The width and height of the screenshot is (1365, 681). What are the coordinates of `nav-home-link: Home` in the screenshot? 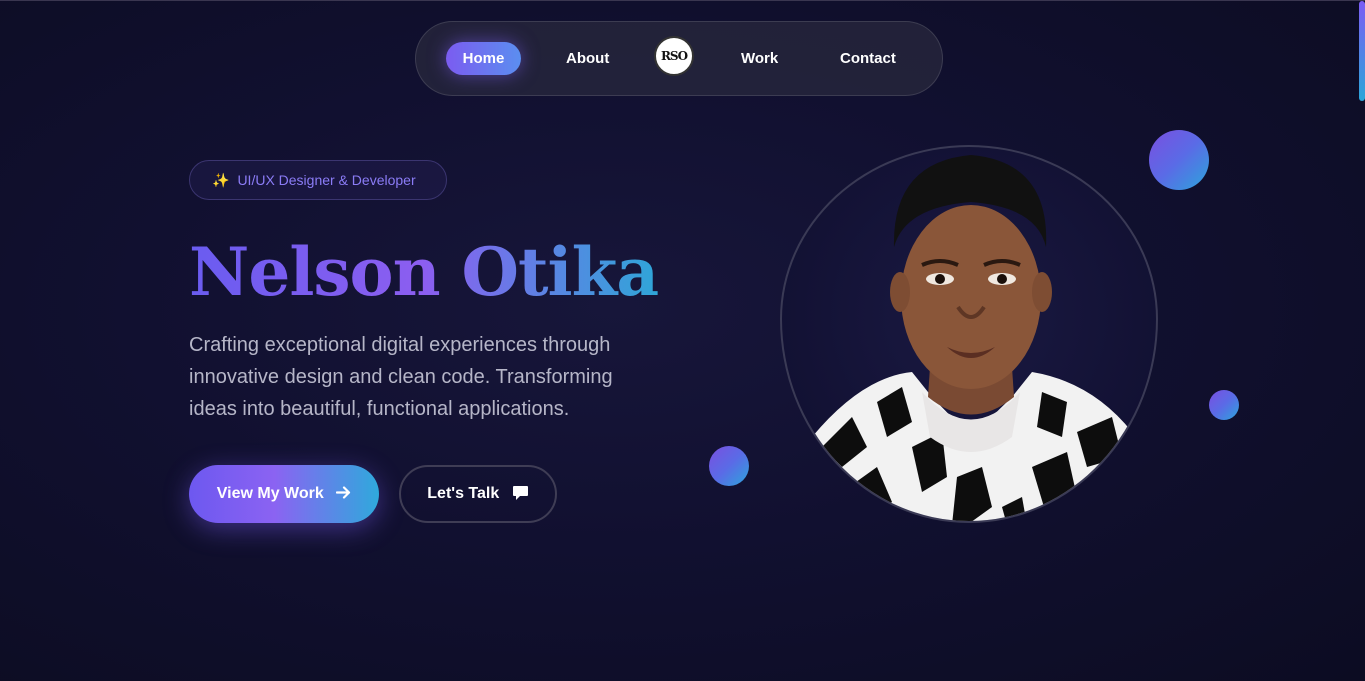 It's located at (483, 58).